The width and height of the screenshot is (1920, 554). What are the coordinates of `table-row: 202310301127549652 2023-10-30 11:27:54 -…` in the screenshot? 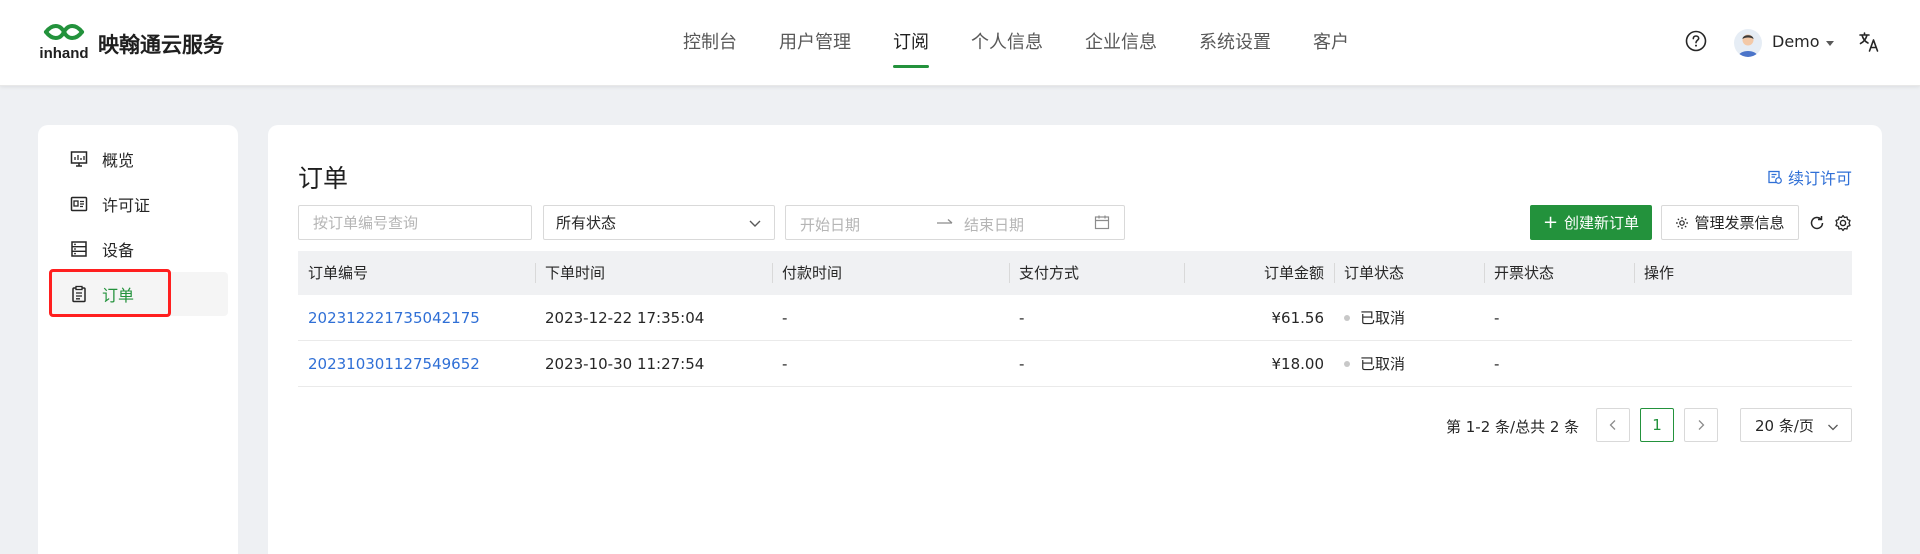 It's located at (1075, 364).